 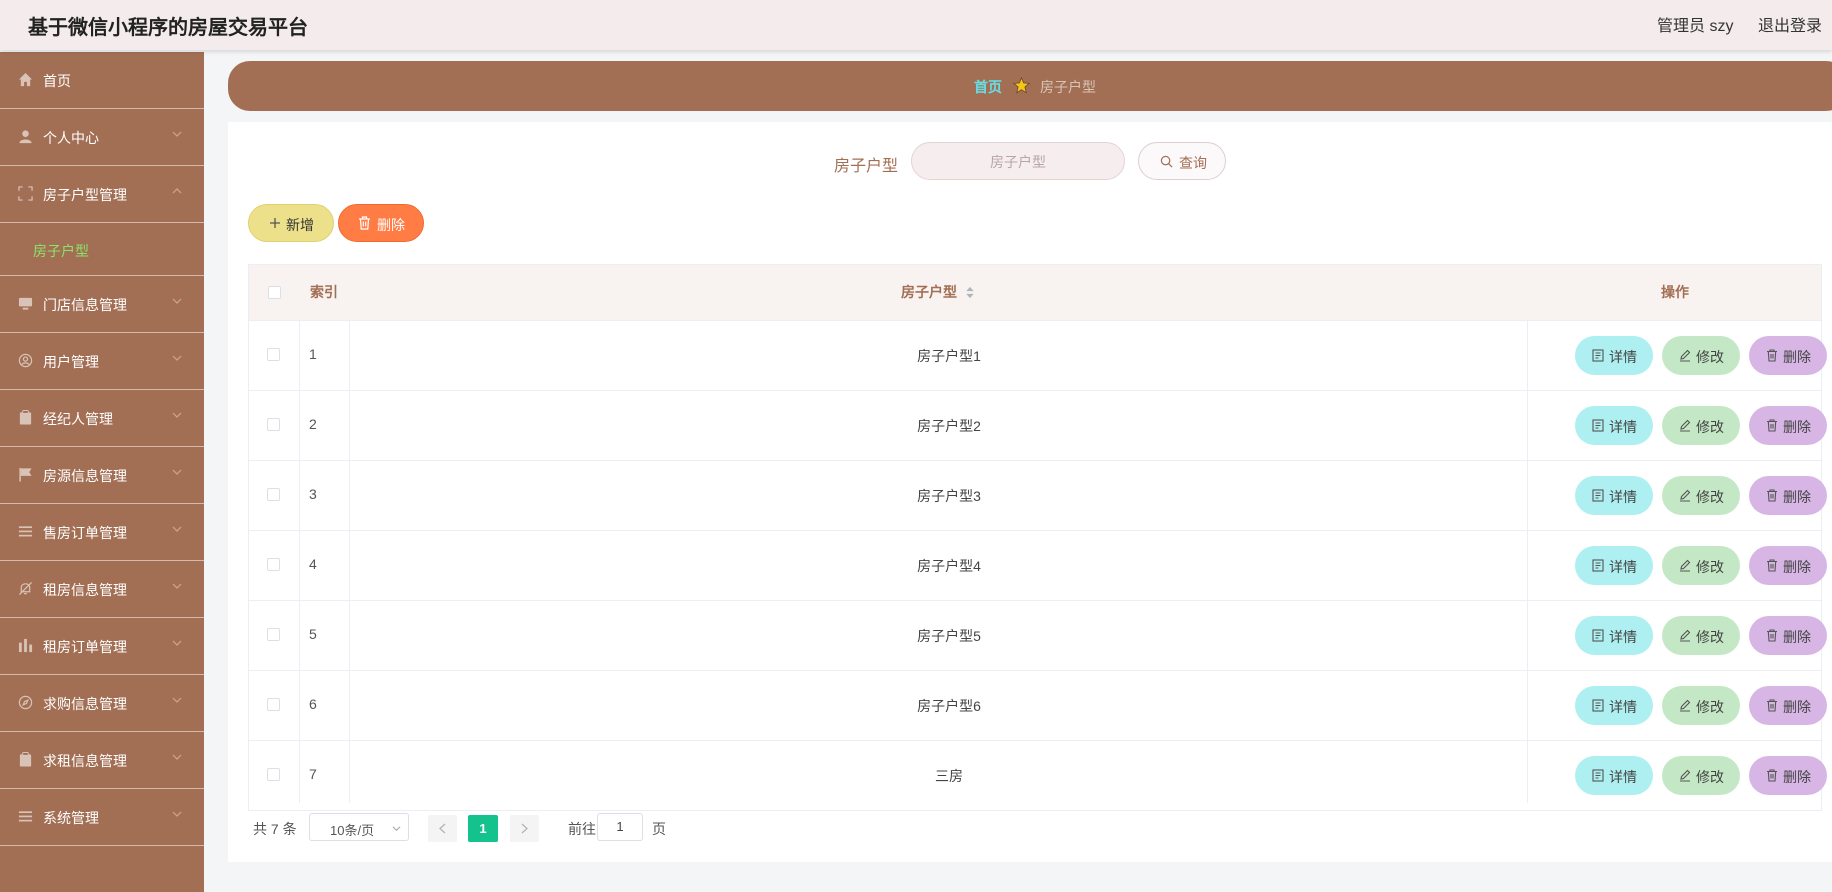 I want to click on sidebar-item-house-type-management: 房子户型管理, so click(x=102, y=194).